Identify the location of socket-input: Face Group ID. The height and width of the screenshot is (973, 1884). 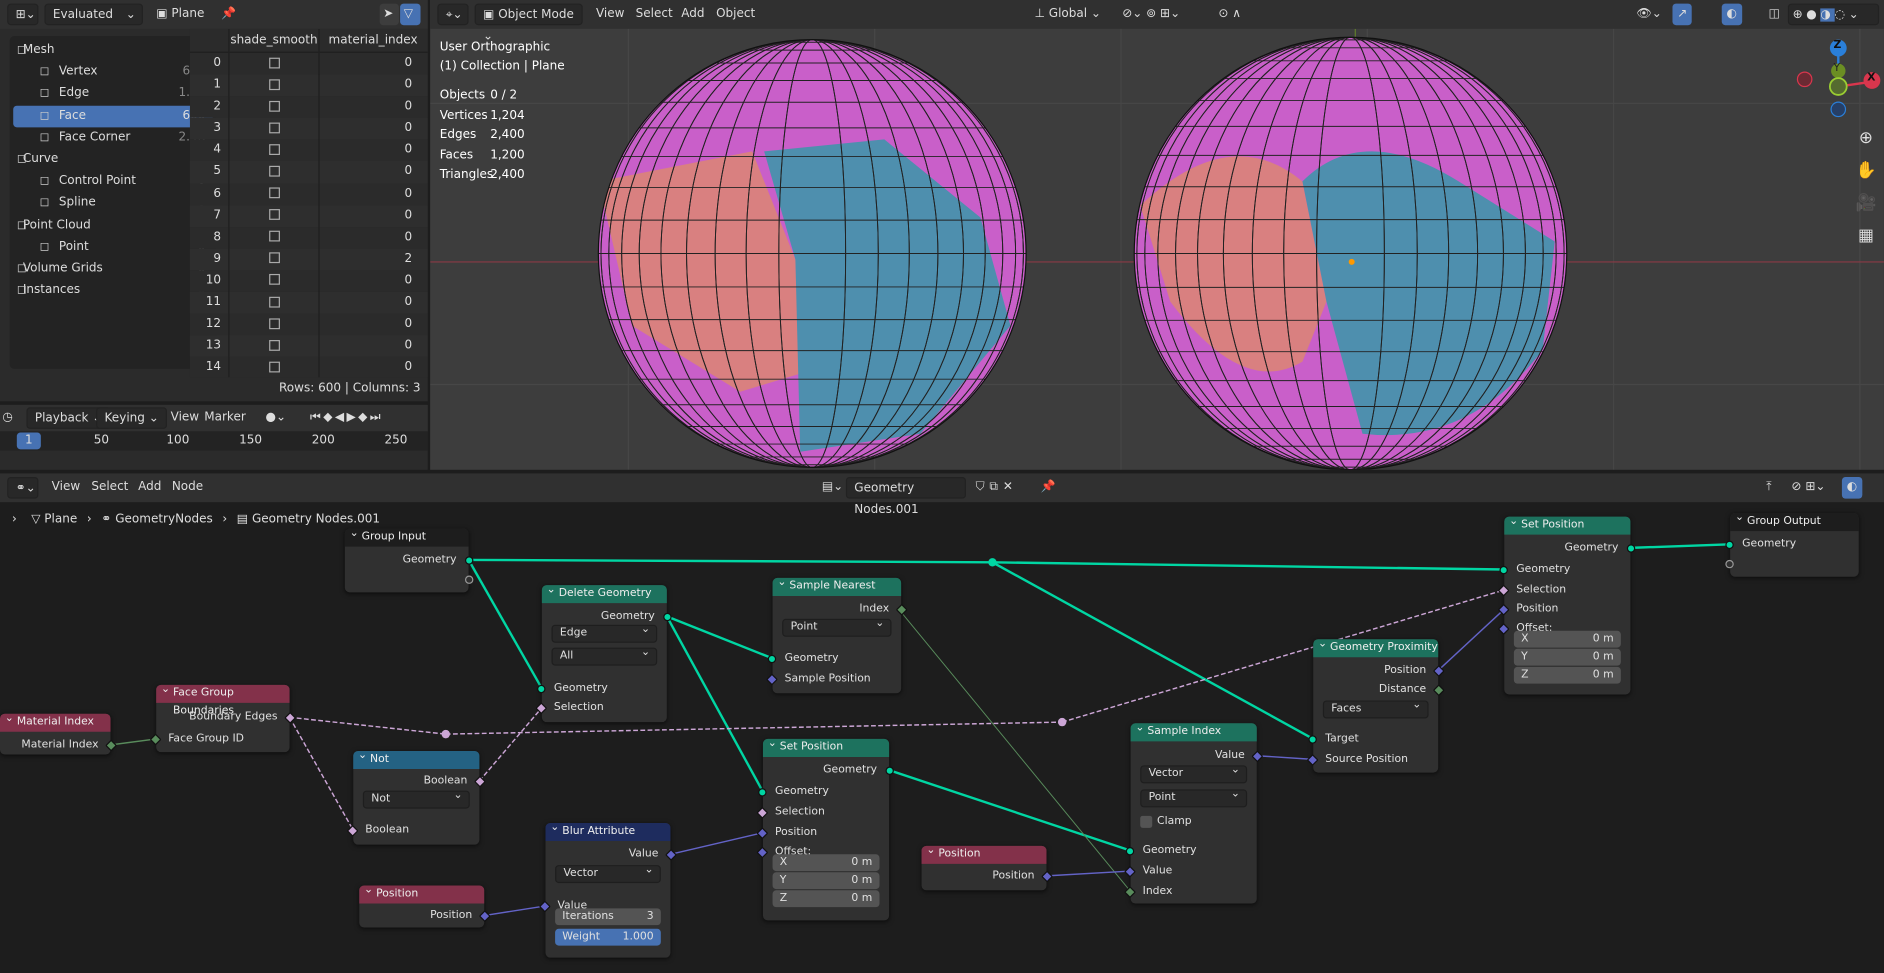
(219, 739).